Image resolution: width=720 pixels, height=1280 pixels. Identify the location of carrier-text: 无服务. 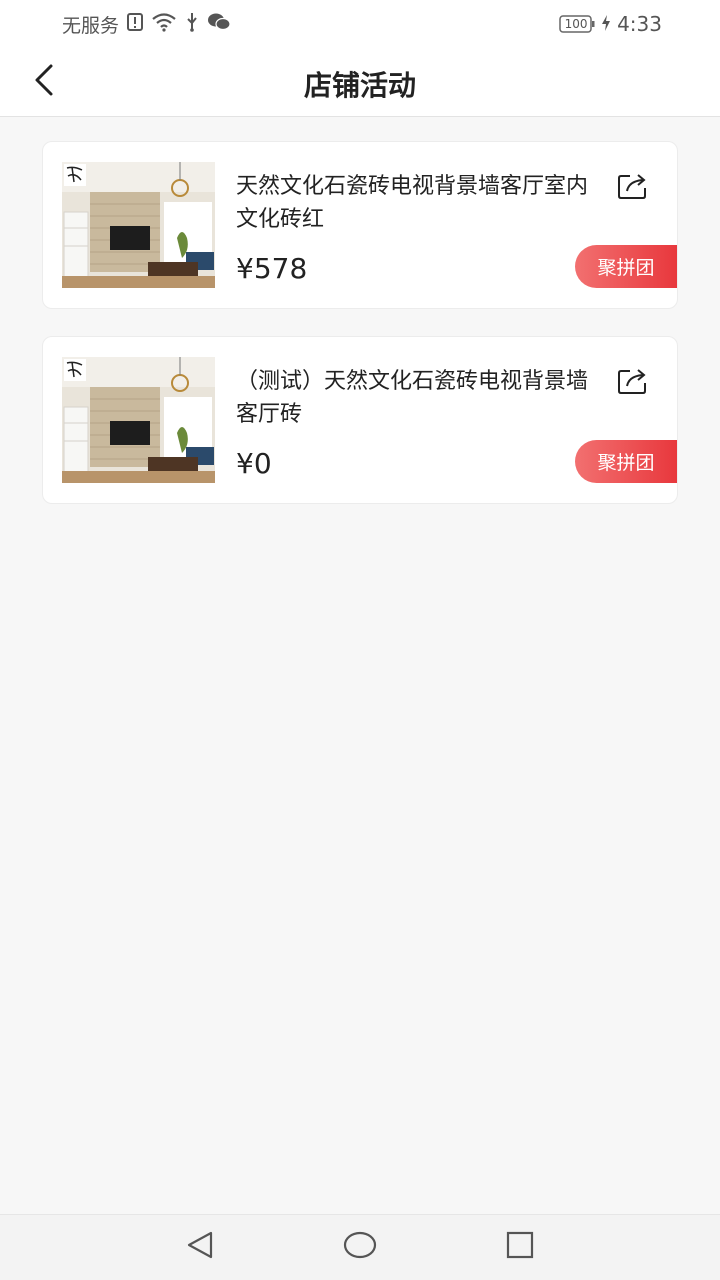
(91, 25).